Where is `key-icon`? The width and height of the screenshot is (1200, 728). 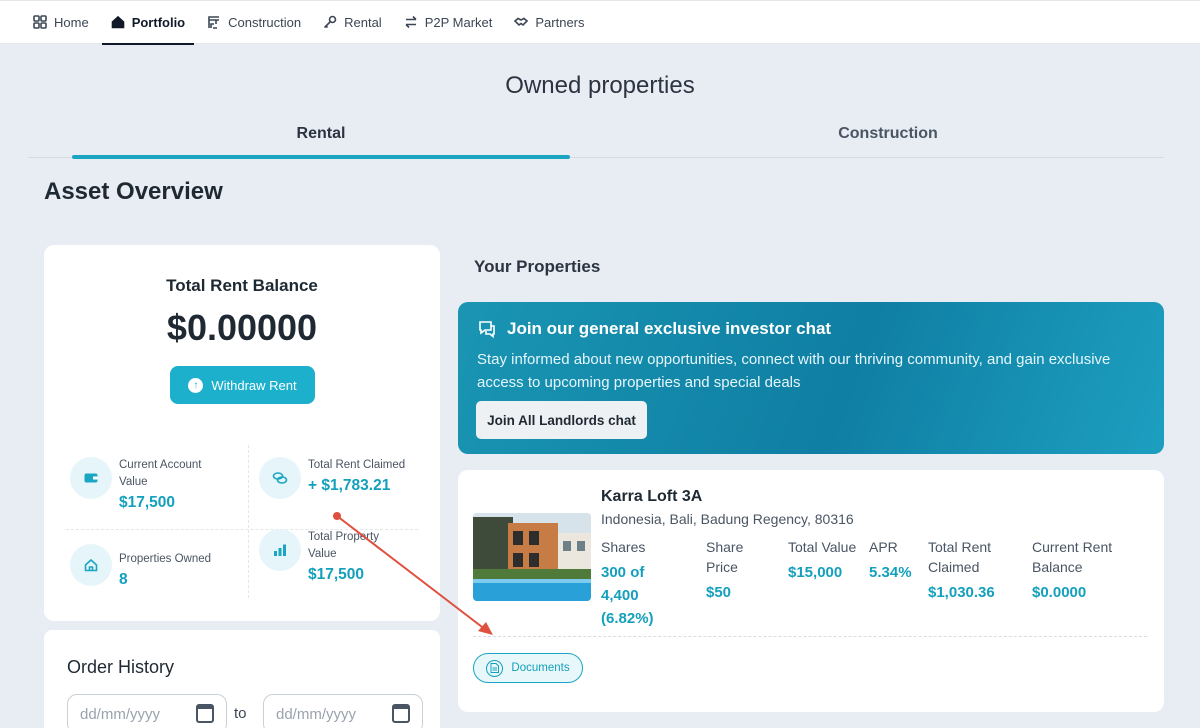 key-icon is located at coordinates (330, 22).